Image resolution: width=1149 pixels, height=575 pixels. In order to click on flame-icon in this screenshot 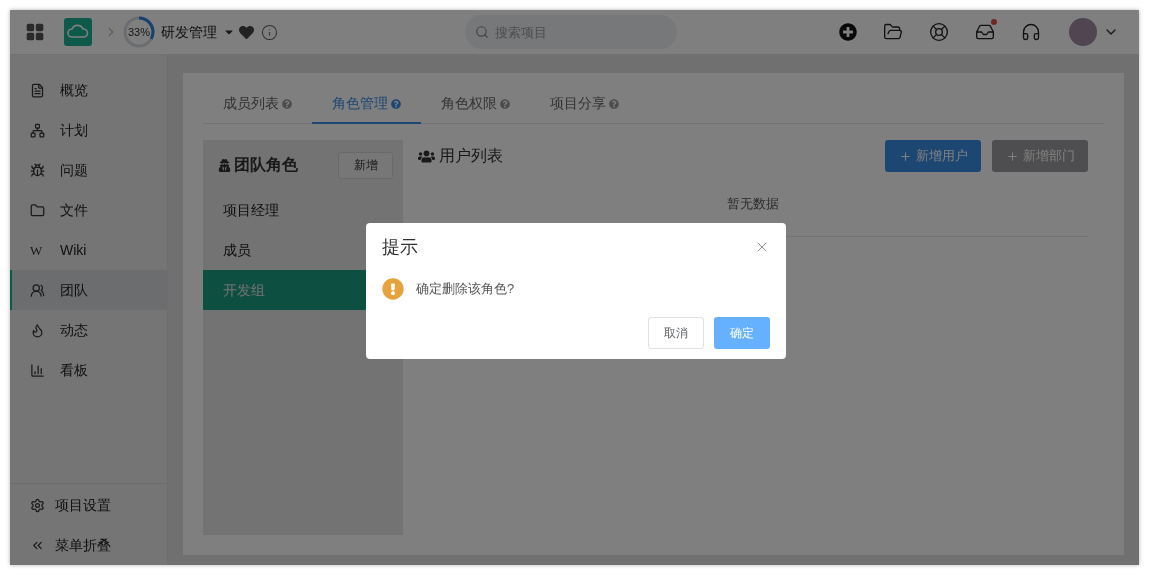, I will do `click(37, 330)`.